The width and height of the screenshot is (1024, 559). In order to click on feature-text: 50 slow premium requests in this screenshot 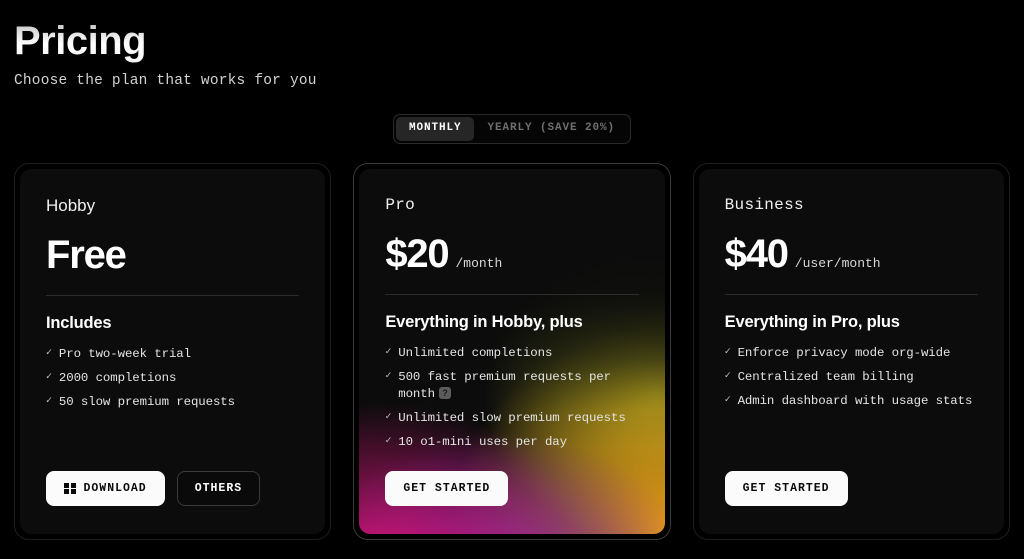, I will do `click(179, 402)`.